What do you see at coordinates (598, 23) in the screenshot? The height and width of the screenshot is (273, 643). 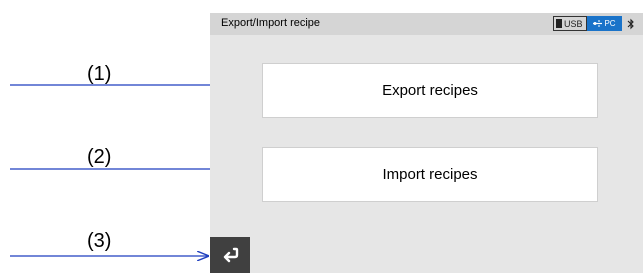 I see `pc-connection-icon` at bounding box center [598, 23].